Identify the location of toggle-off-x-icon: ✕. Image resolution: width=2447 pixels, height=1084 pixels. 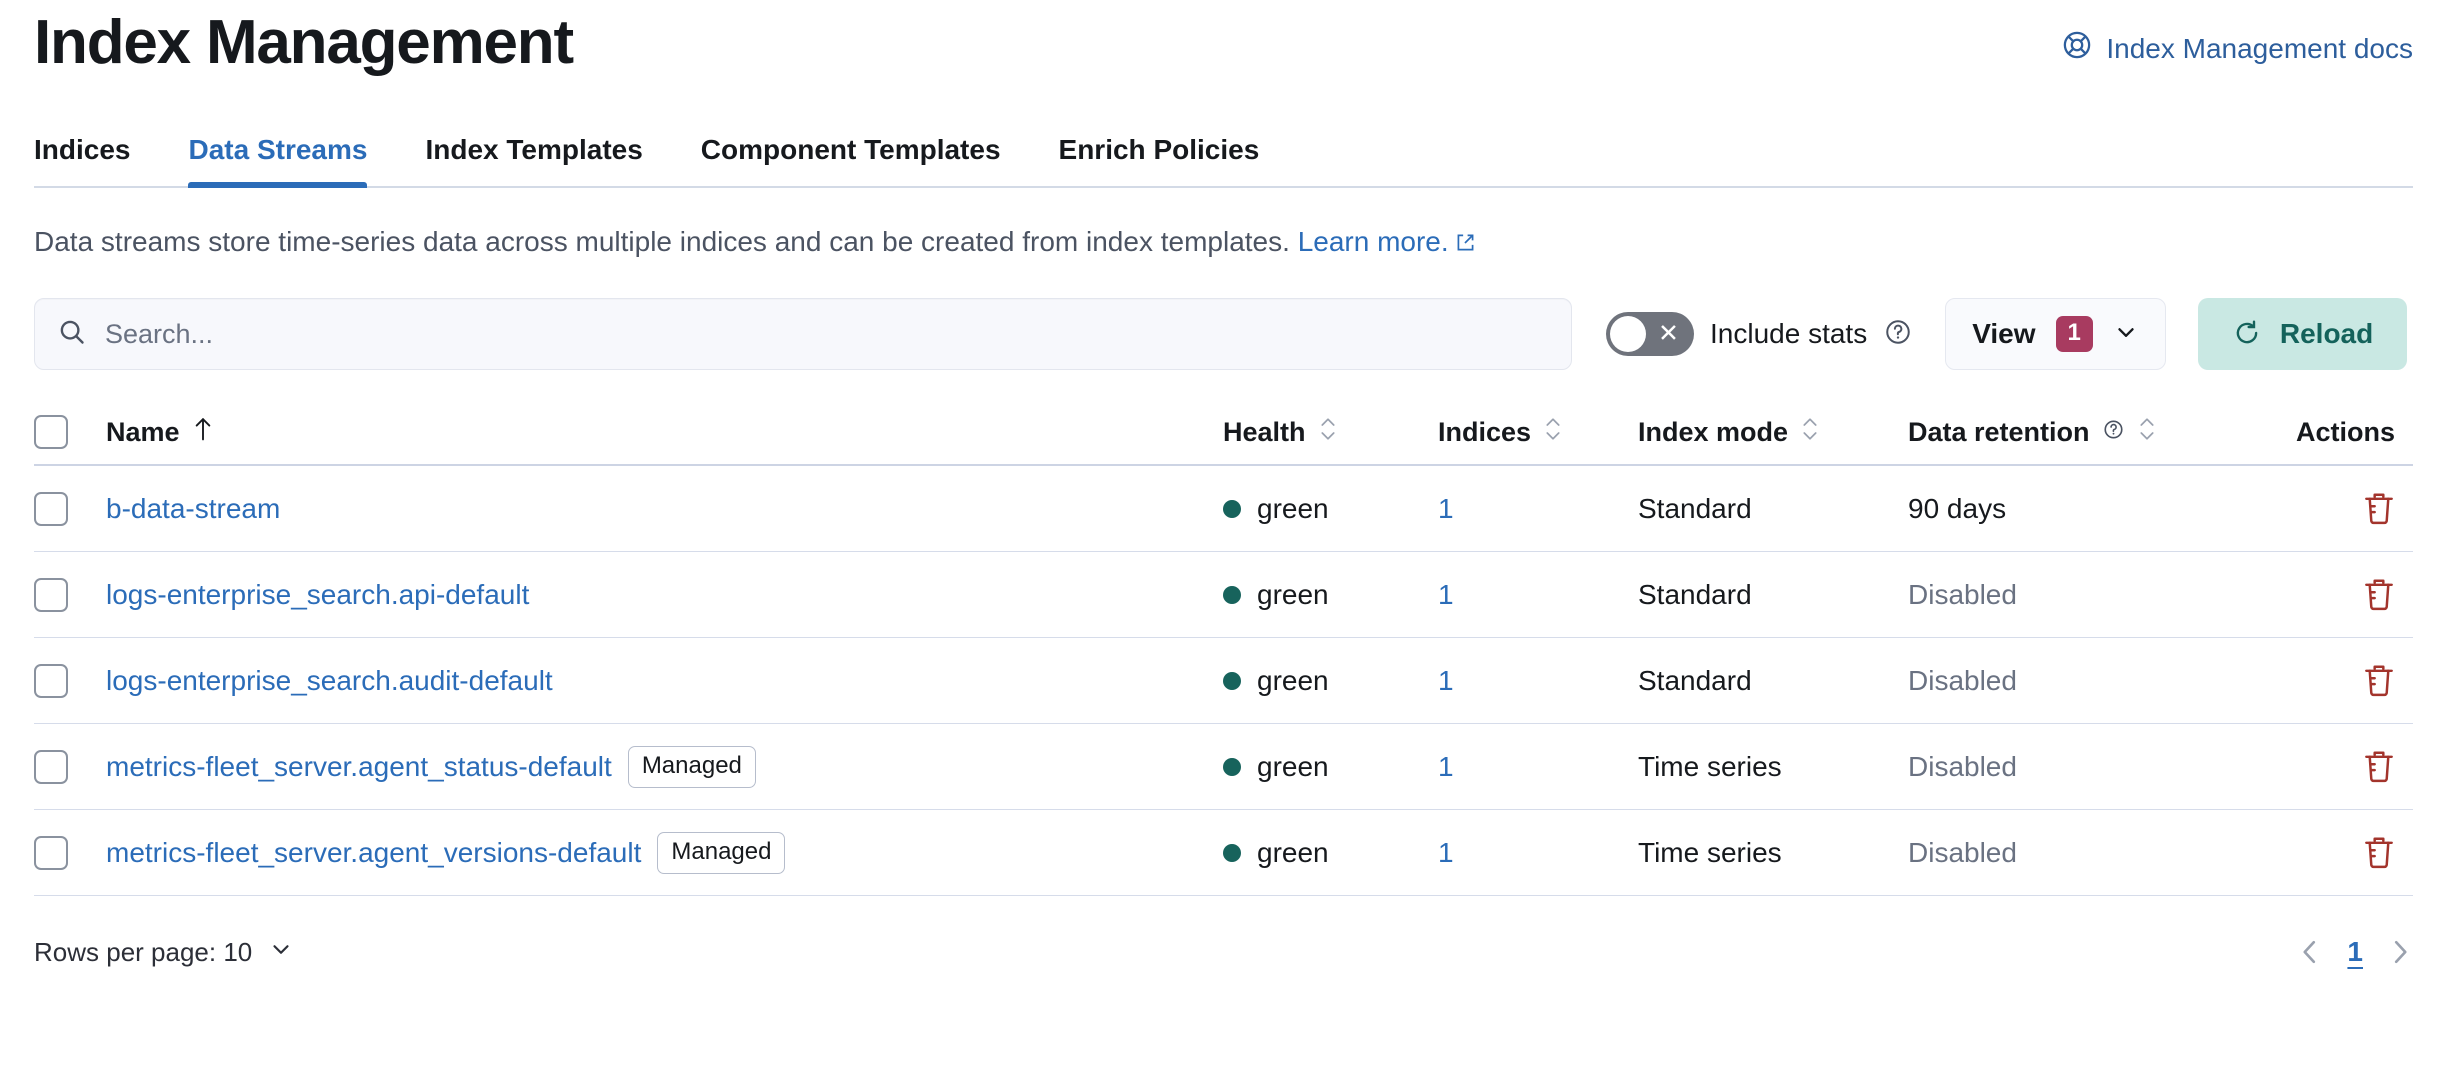
(1668, 333).